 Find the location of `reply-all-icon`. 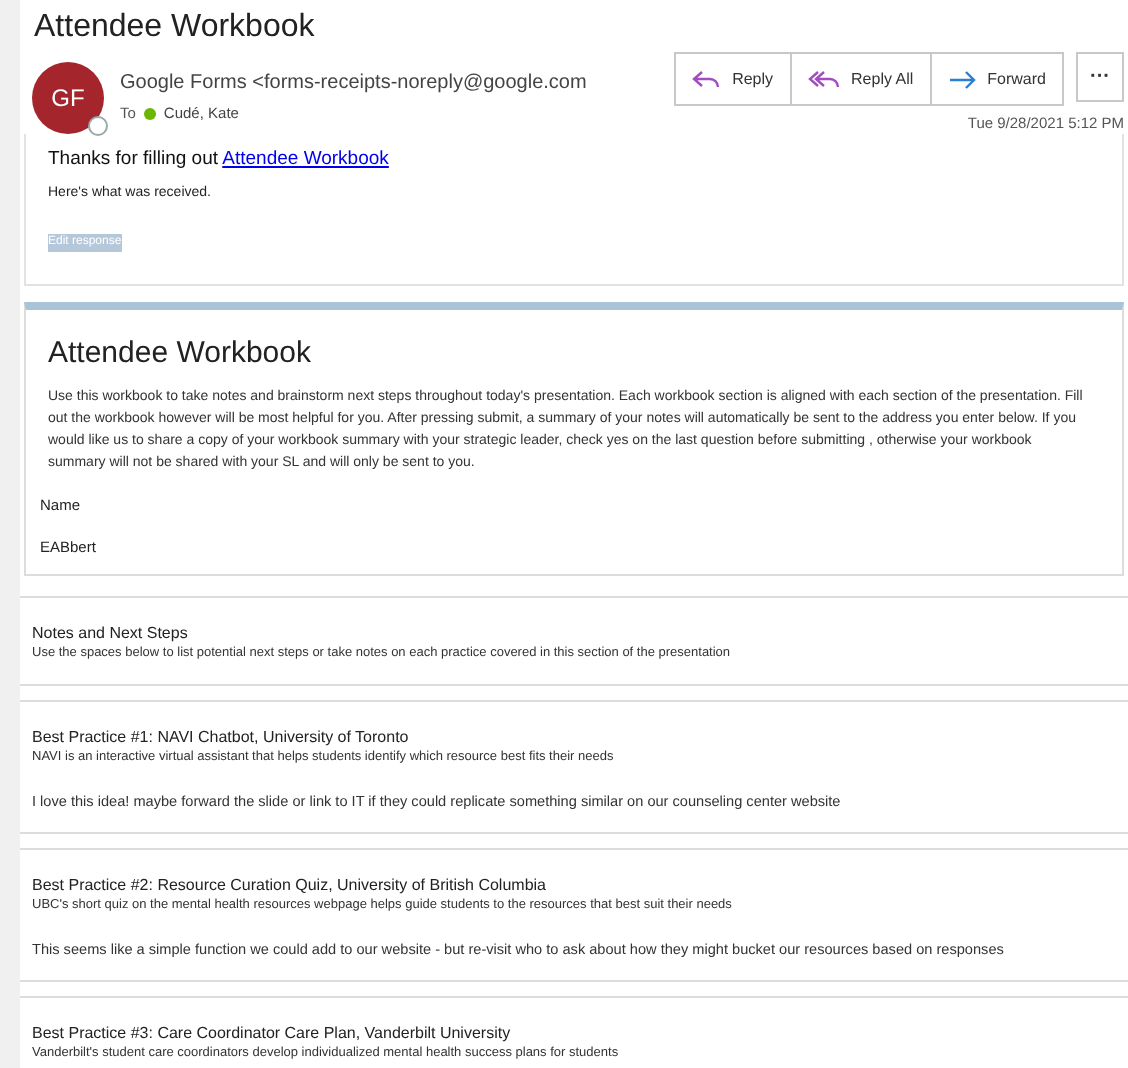

reply-all-icon is located at coordinates (823, 79).